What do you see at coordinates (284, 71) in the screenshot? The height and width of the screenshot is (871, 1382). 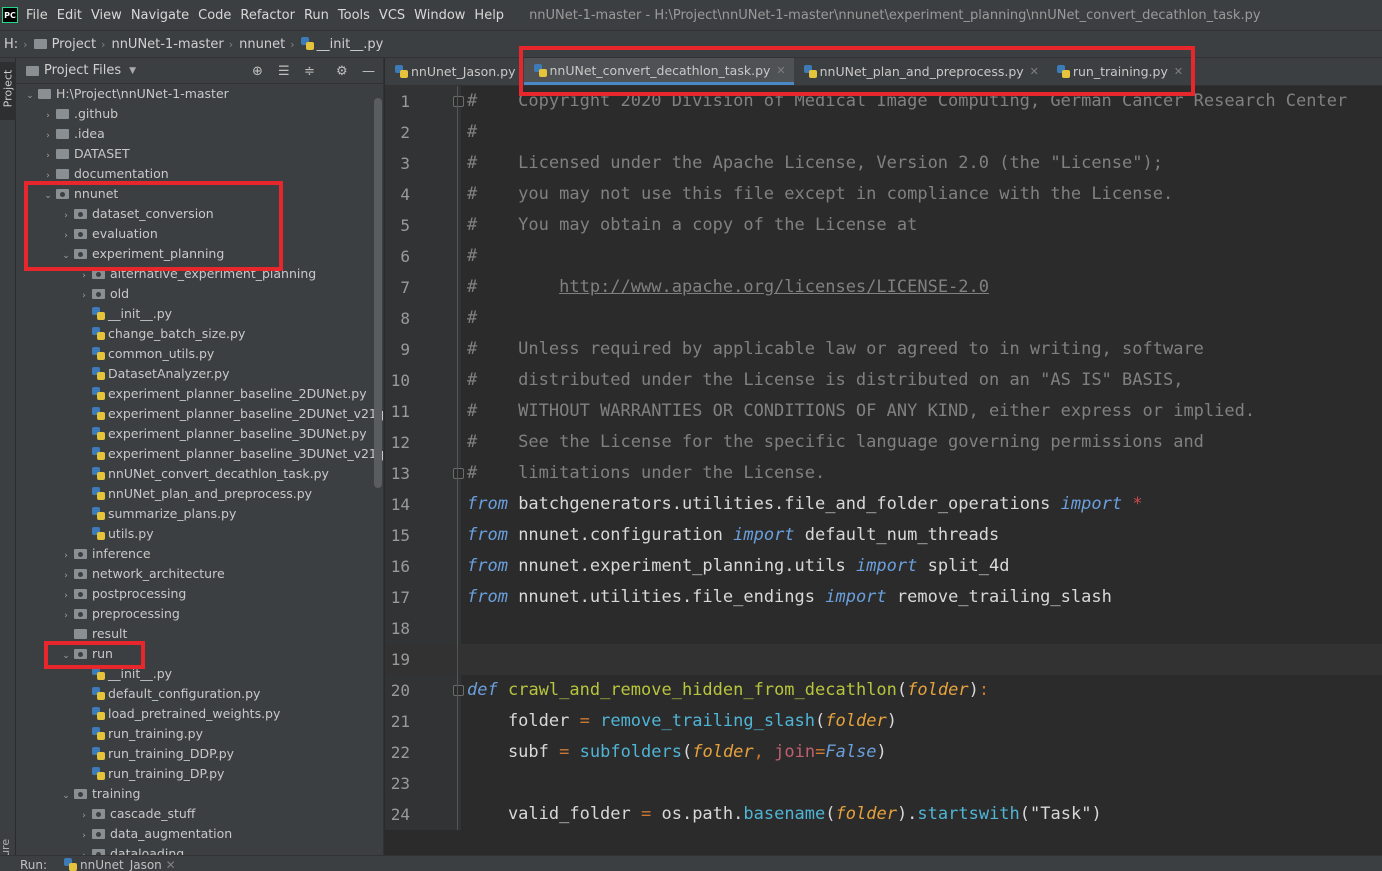 I see `expand-all-icon: ☰` at bounding box center [284, 71].